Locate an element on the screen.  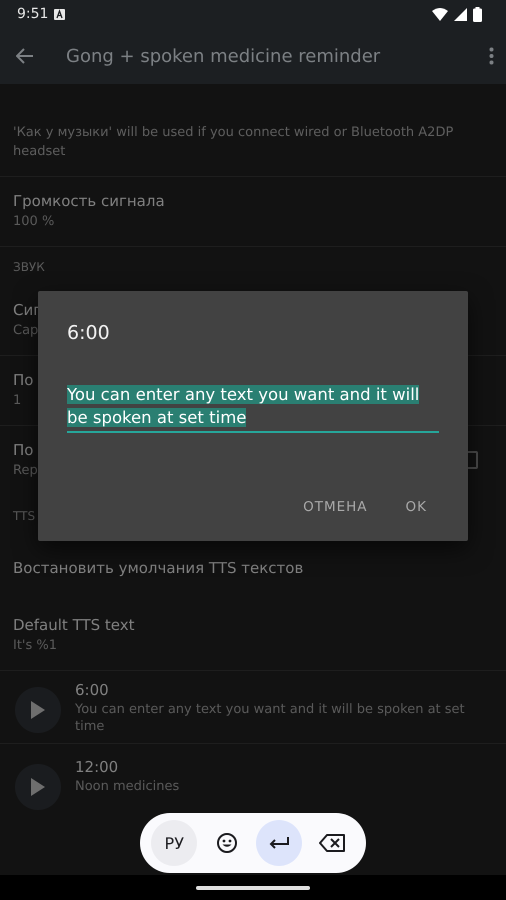
reminder-text: You can enter any text you want and it will be spoken at set time is located at coordinates (270, 718).